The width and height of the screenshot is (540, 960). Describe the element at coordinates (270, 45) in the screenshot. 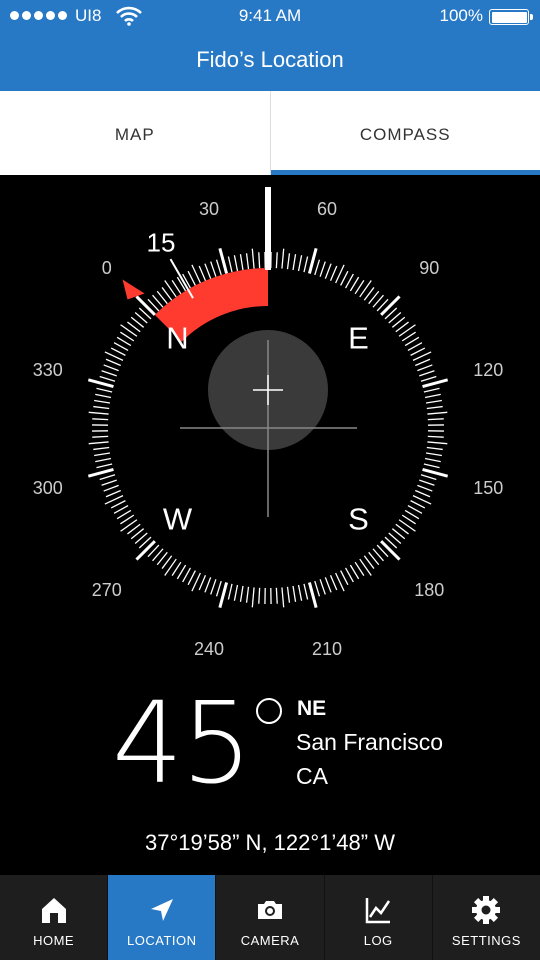

I see `app-header: UI8 9:41 AM 100% Fido’s Location` at that location.